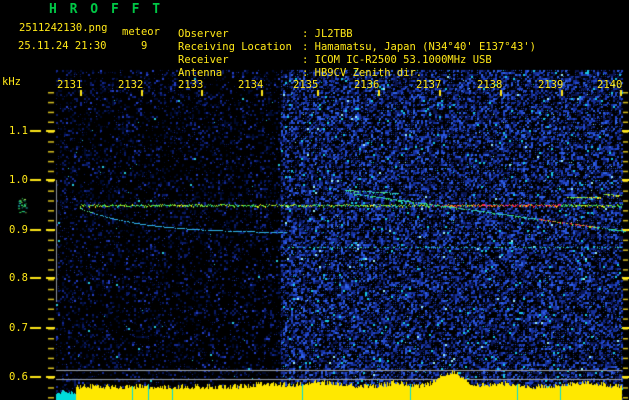  What do you see at coordinates (18, 131) in the screenshot?
I see `y-axis-tick-label: 1.1` at bounding box center [18, 131].